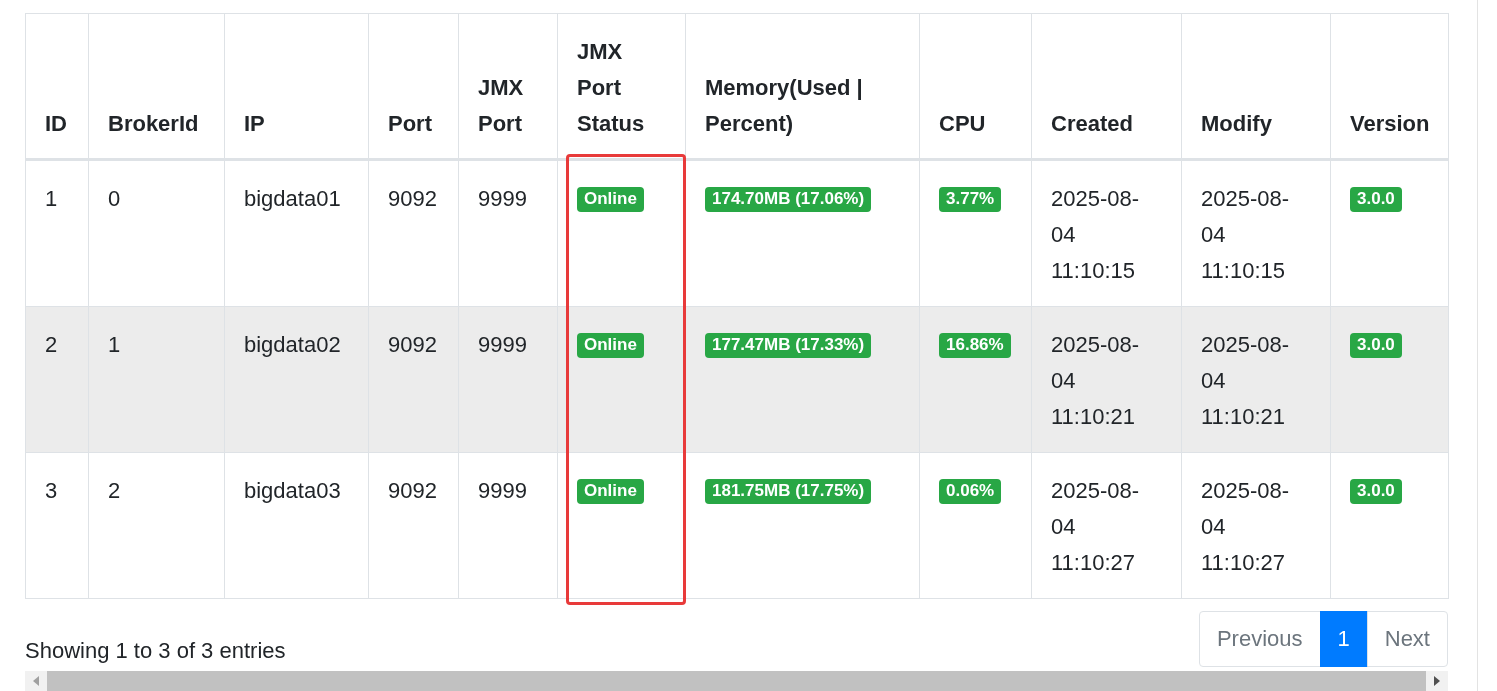  What do you see at coordinates (1106, 86) in the screenshot?
I see `column-header: Created` at bounding box center [1106, 86].